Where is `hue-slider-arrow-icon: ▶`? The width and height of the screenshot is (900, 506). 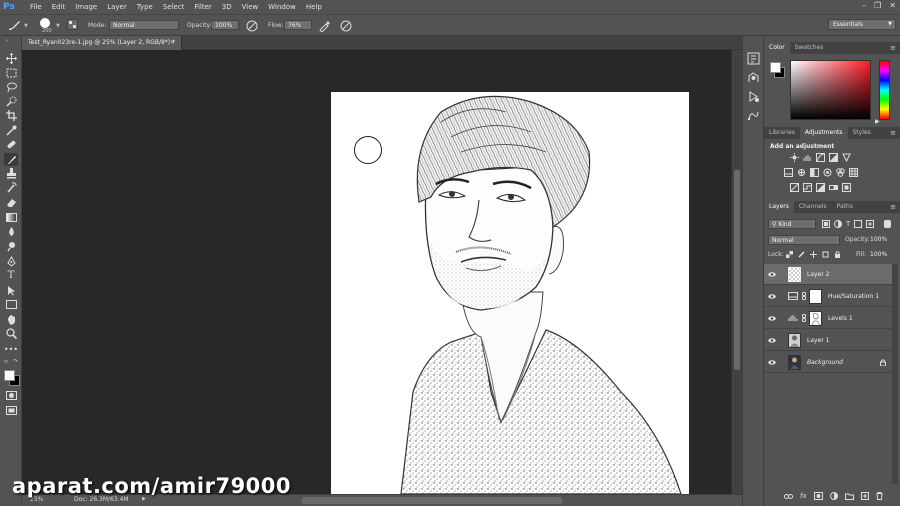
hue-slider-arrow-icon: ▶ is located at coordinates (877, 121).